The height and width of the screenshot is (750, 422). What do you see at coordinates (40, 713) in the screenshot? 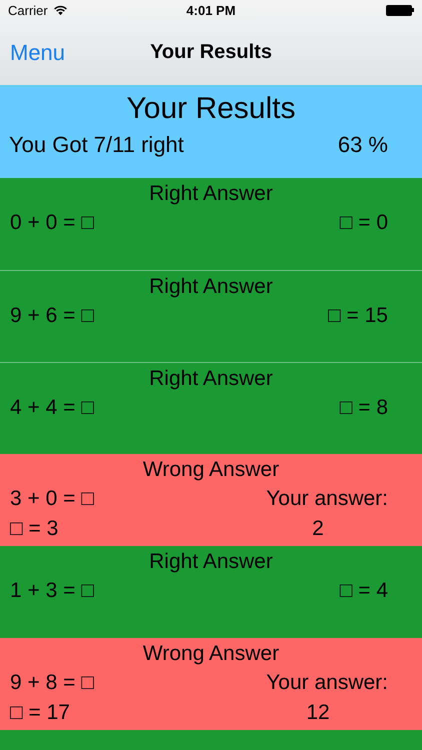
I see `answer-text: □ = 17` at bounding box center [40, 713].